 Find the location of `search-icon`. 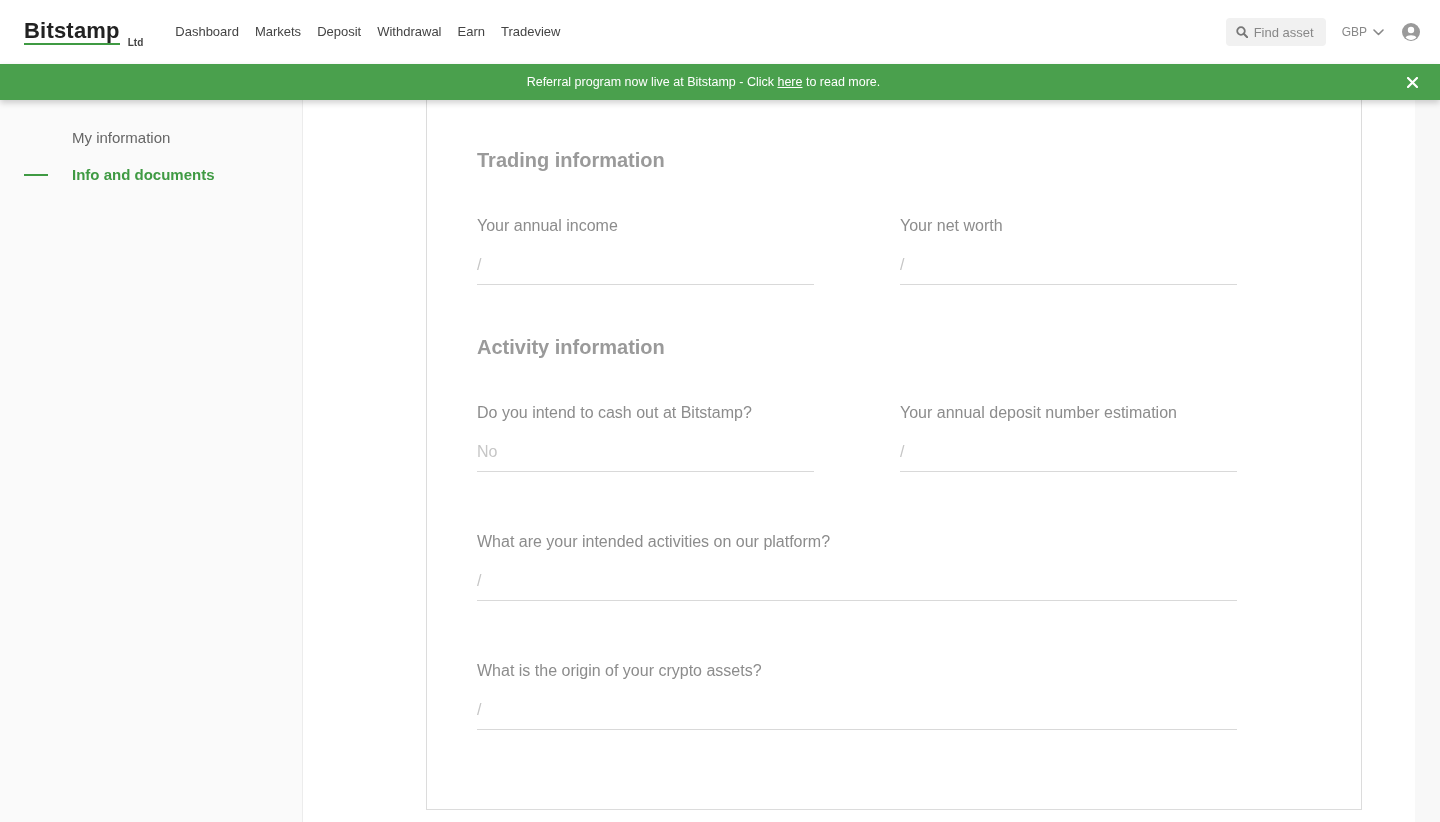

search-icon is located at coordinates (1241, 32).